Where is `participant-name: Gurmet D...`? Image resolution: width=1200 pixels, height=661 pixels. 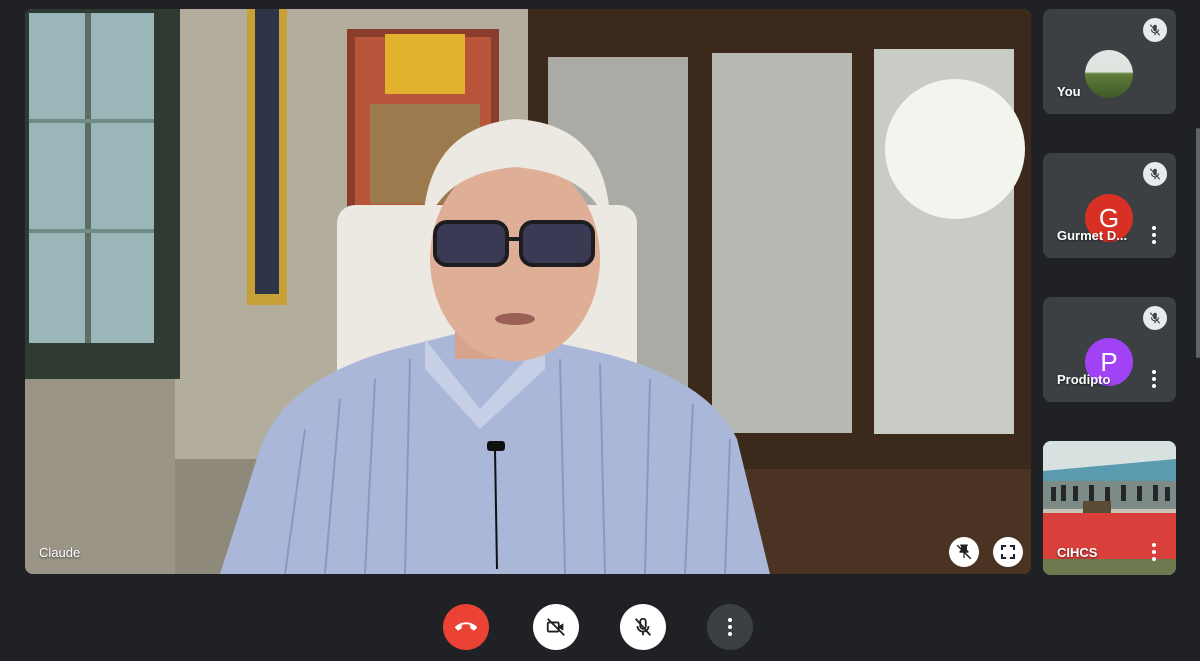 participant-name: Gurmet D... is located at coordinates (1092, 235).